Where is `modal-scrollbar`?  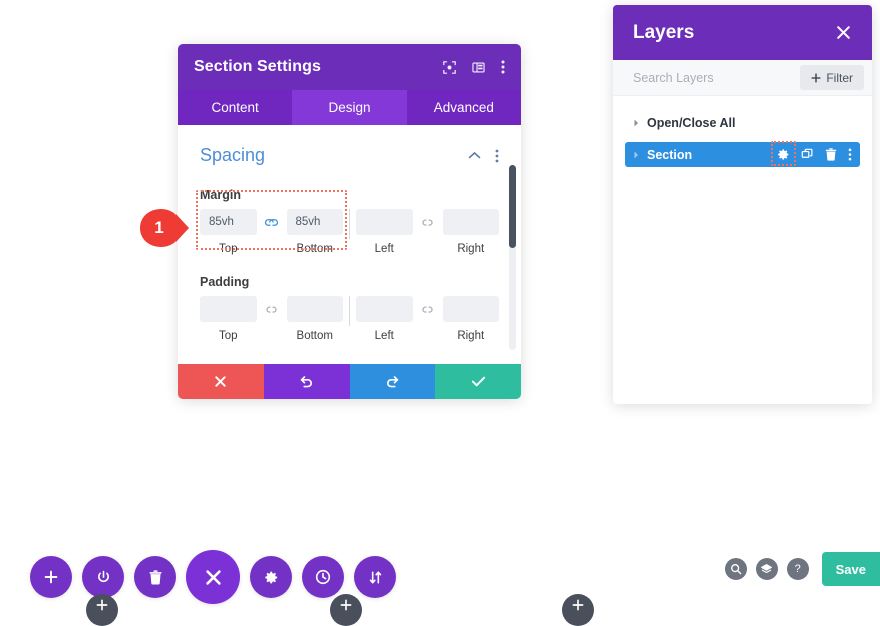
modal-scrollbar is located at coordinates (512, 257).